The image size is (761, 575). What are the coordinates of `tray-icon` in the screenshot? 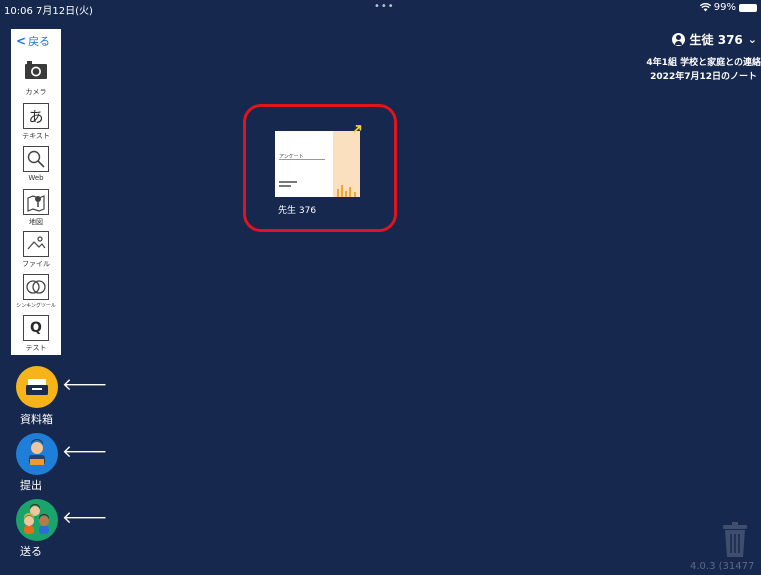 It's located at (37, 387).